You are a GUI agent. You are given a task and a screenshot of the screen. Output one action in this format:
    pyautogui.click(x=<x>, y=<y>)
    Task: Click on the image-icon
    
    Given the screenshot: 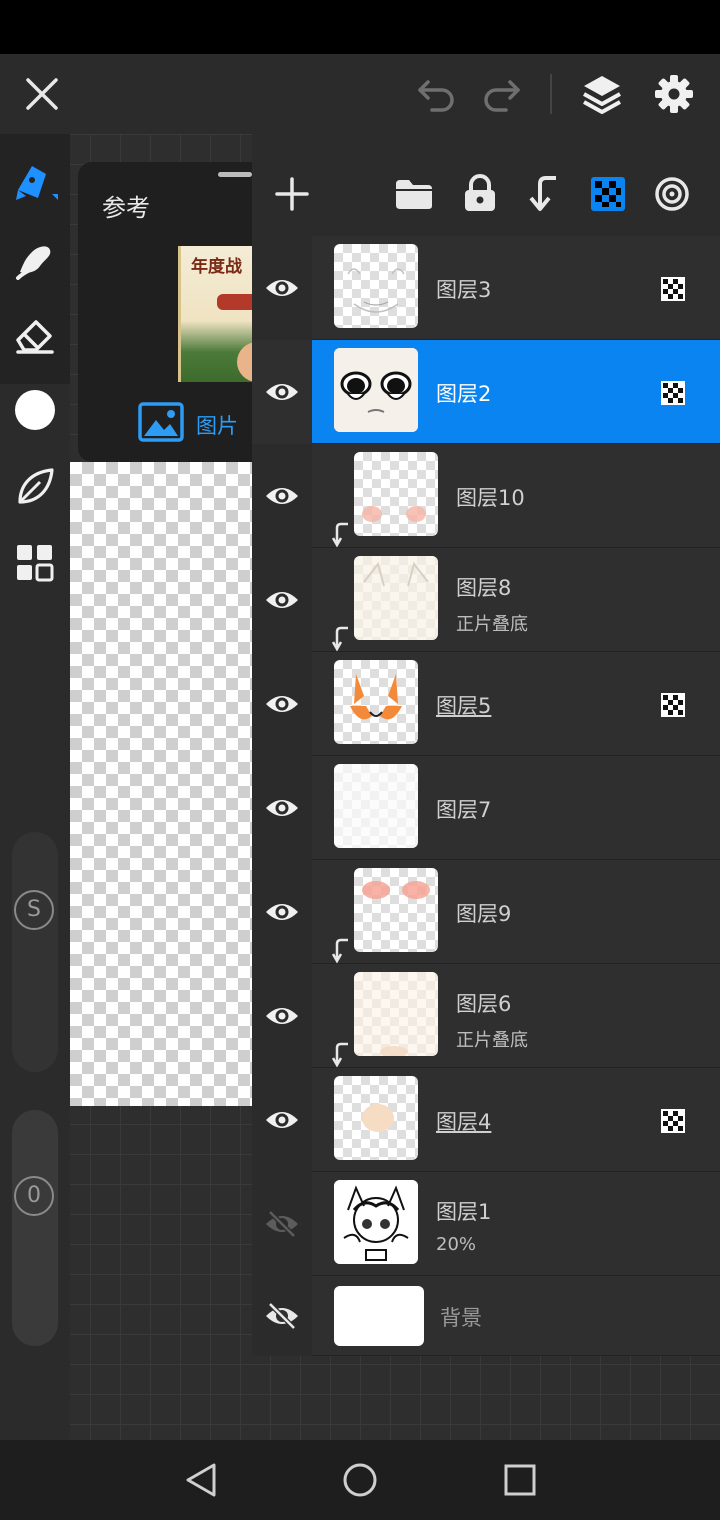 What is the action you would take?
    pyautogui.click(x=161, y=422)
    